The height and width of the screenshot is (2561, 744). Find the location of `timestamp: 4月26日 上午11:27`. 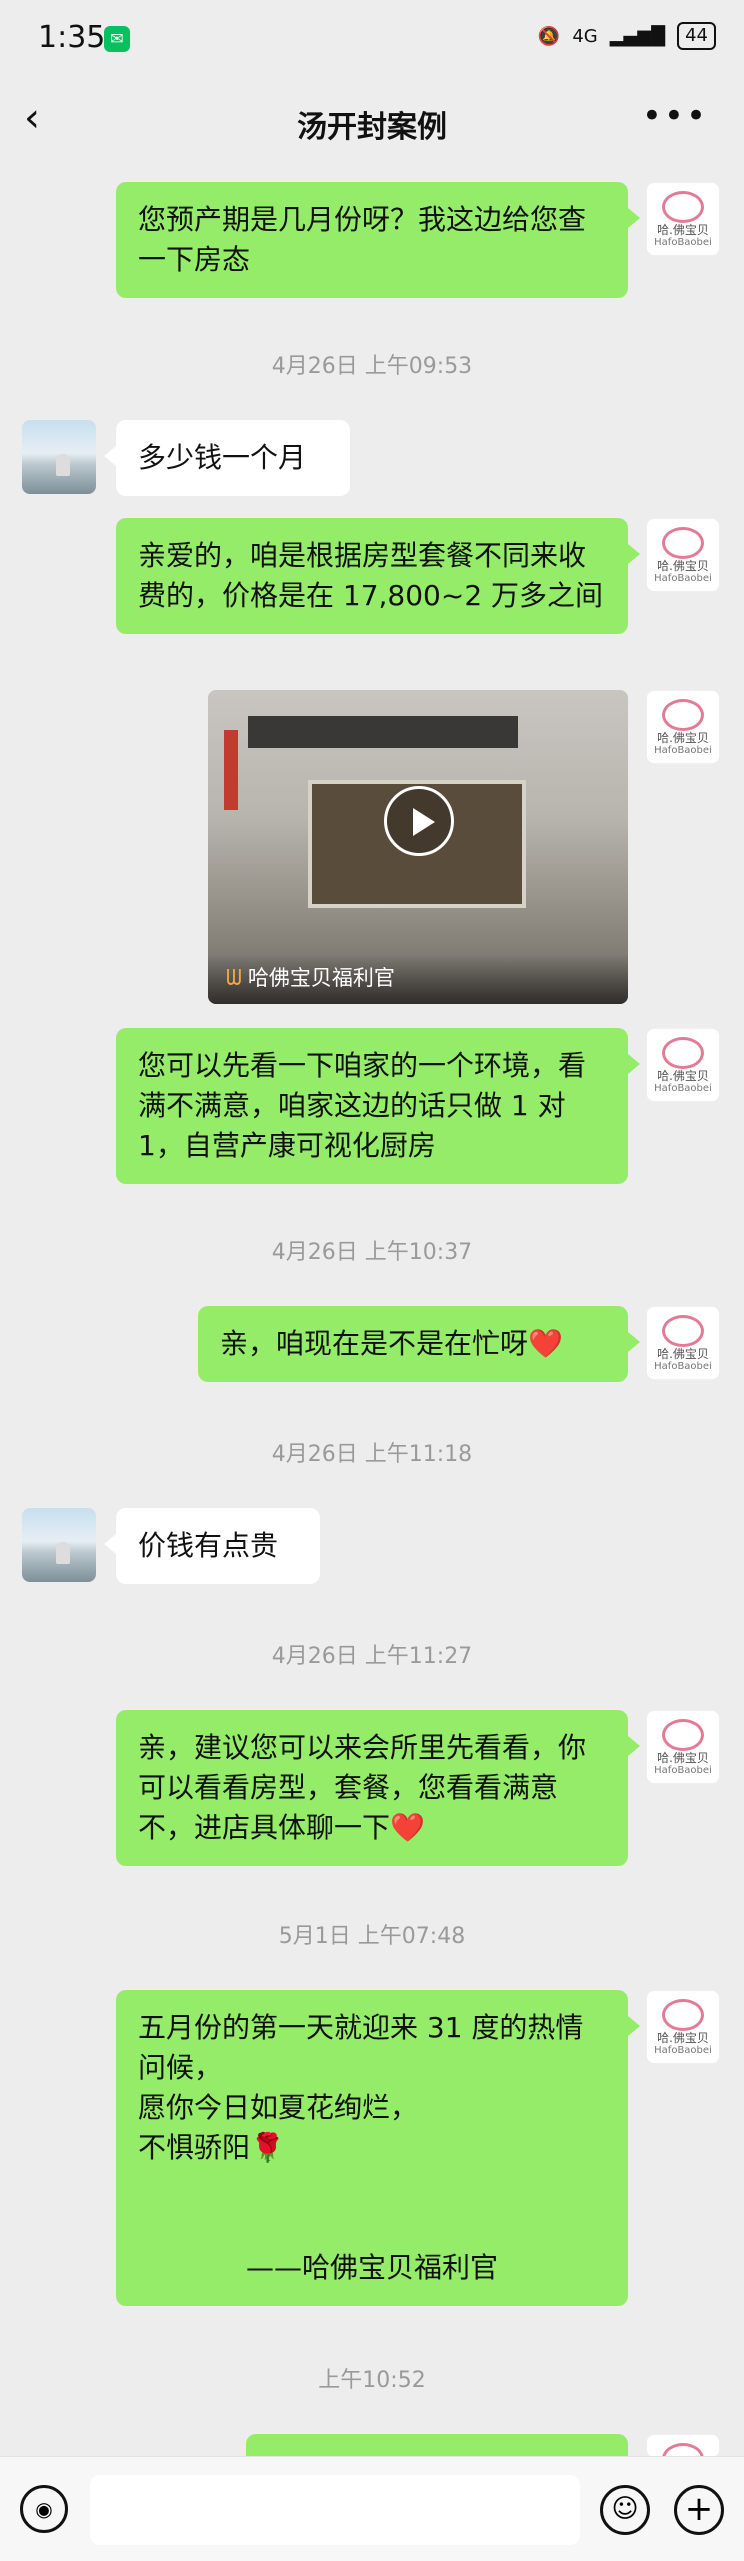

timestamp: 4月26日 上午11:27 is located at coordinates (372, 1656).